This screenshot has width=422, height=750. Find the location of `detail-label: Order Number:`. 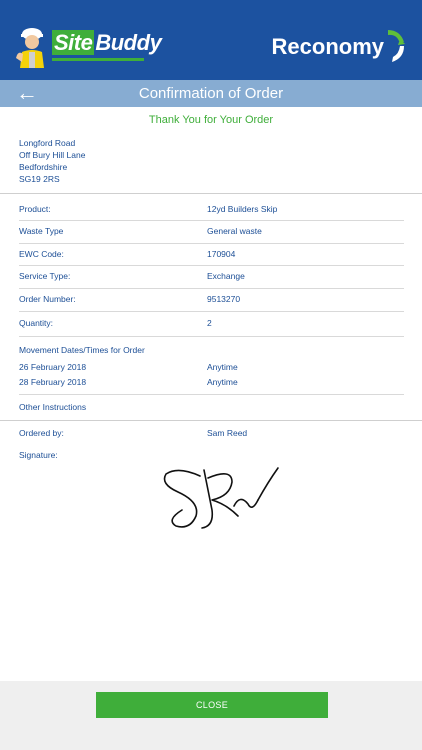

detail-label: Order Number: is located at coordinates (47, 299).